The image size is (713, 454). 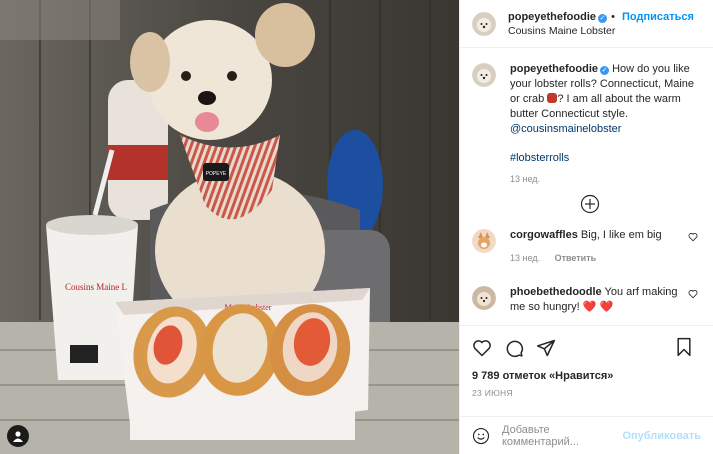 What do you see at coordinates (556, 292) in the screenshot?
I see `commenter-username: phoebethedoodle` at bounding box center [556, 292].